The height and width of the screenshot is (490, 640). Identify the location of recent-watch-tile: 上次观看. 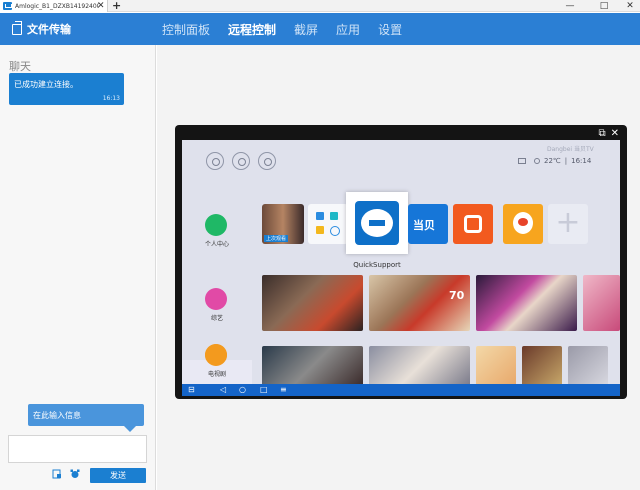
(283, 224).